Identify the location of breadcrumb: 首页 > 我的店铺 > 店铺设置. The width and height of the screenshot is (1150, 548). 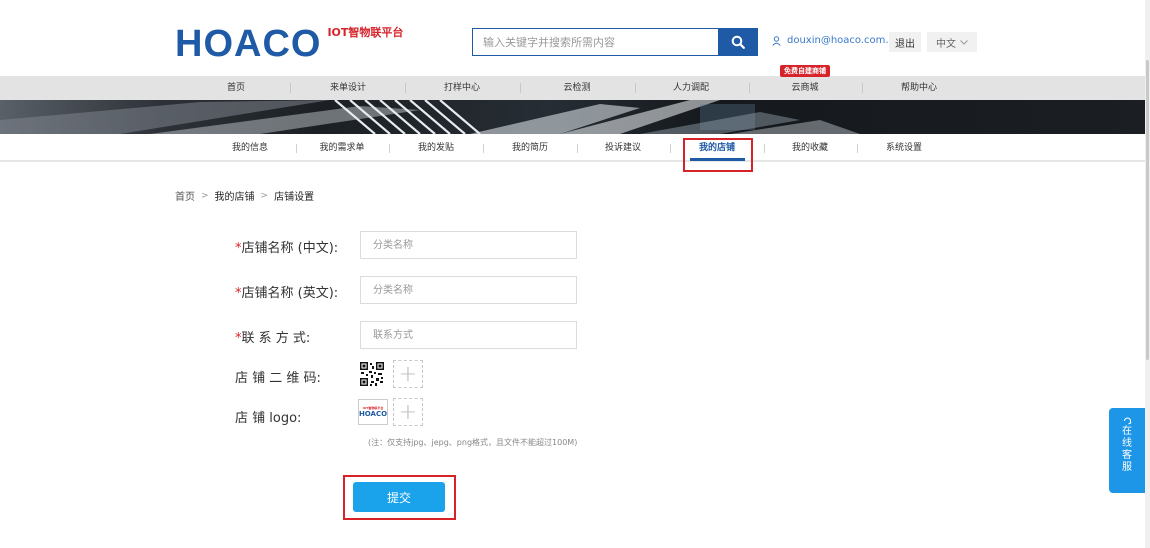
(245, 196).